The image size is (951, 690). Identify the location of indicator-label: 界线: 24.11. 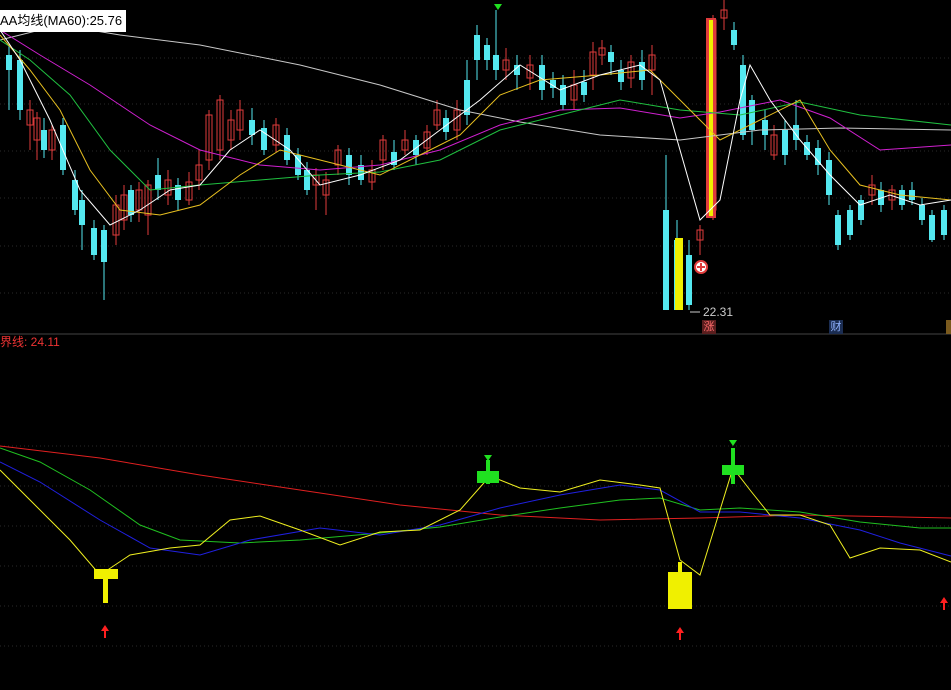
(30, 342).